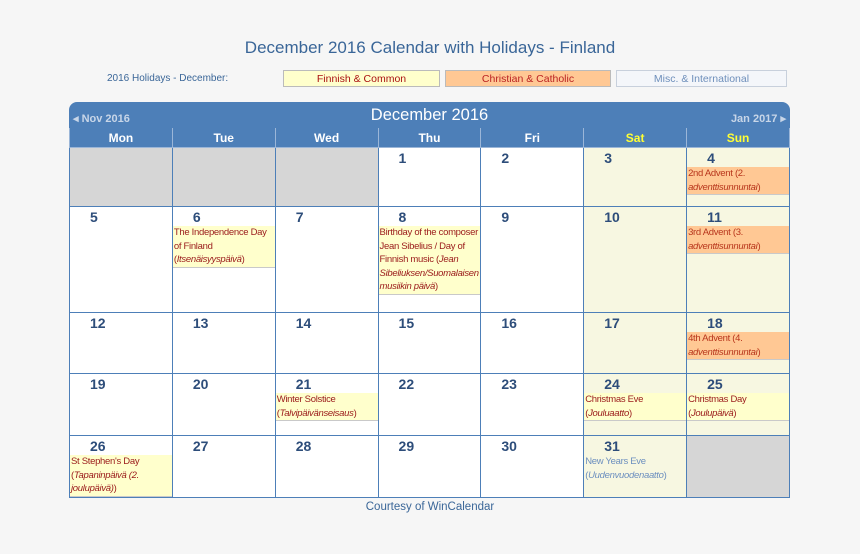 The height and width of the screenshot is (554, 860). I want to click on day-cell: 21 Winter Solstice (Talvipäivänseisaus), so click(326, 404).